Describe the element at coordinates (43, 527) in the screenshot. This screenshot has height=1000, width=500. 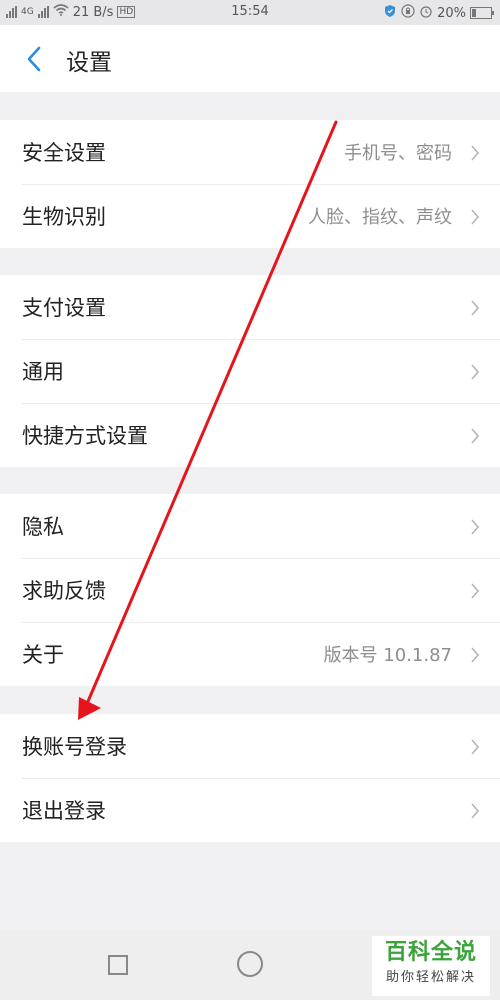
I see `row-label: 隐私` at that location.